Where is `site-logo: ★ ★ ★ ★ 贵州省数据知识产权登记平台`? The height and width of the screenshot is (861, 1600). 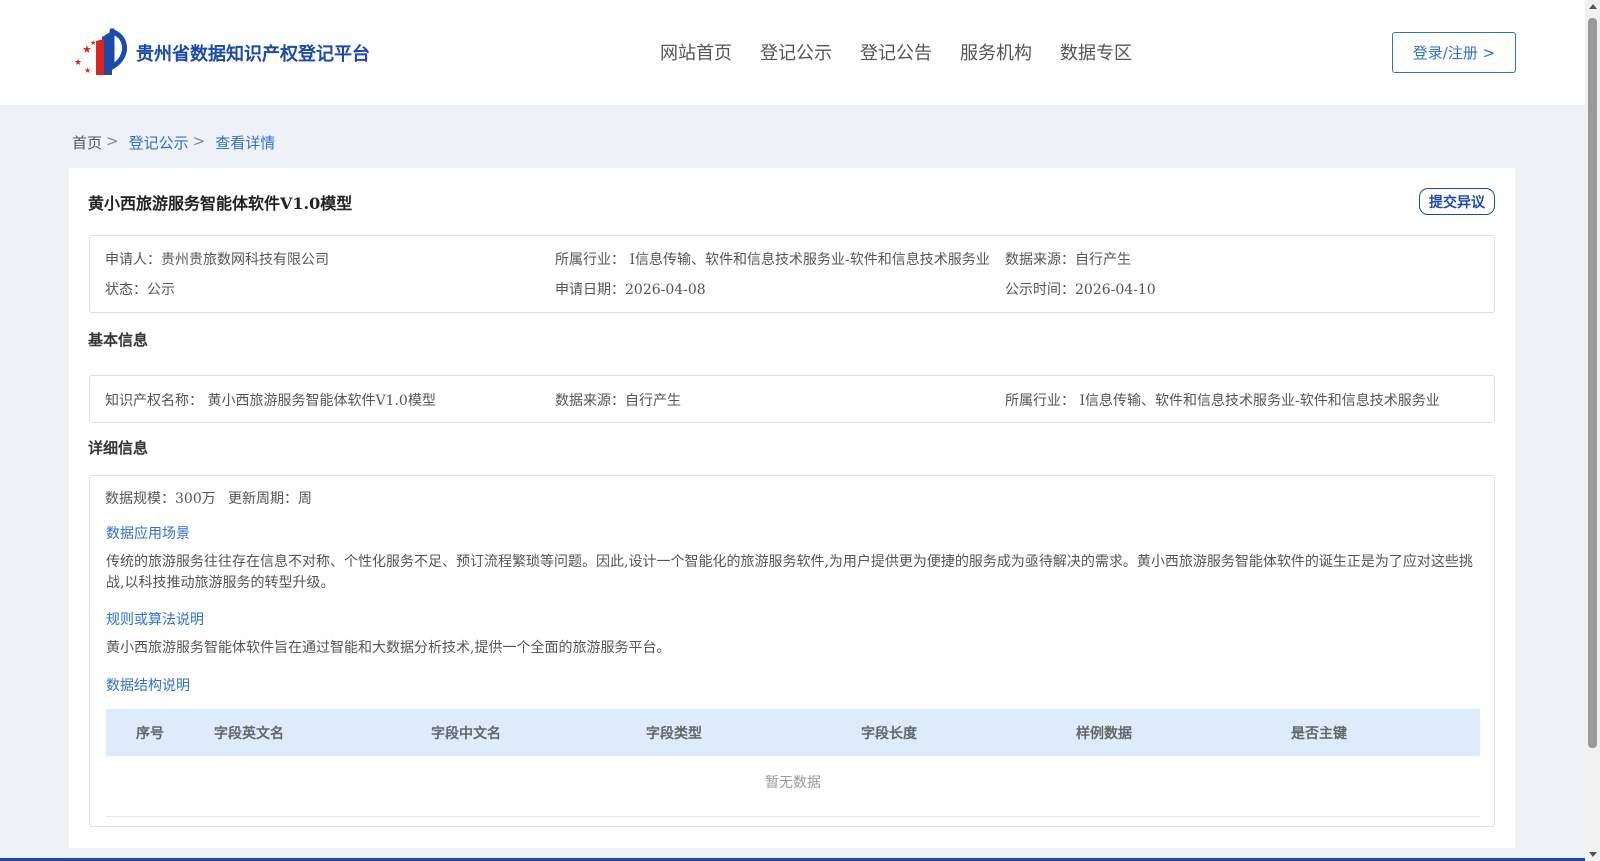
site-logo: ★ ★ ★ ★ 贵州省数据知识产权登记平台 is located at coordinates (221, 53).